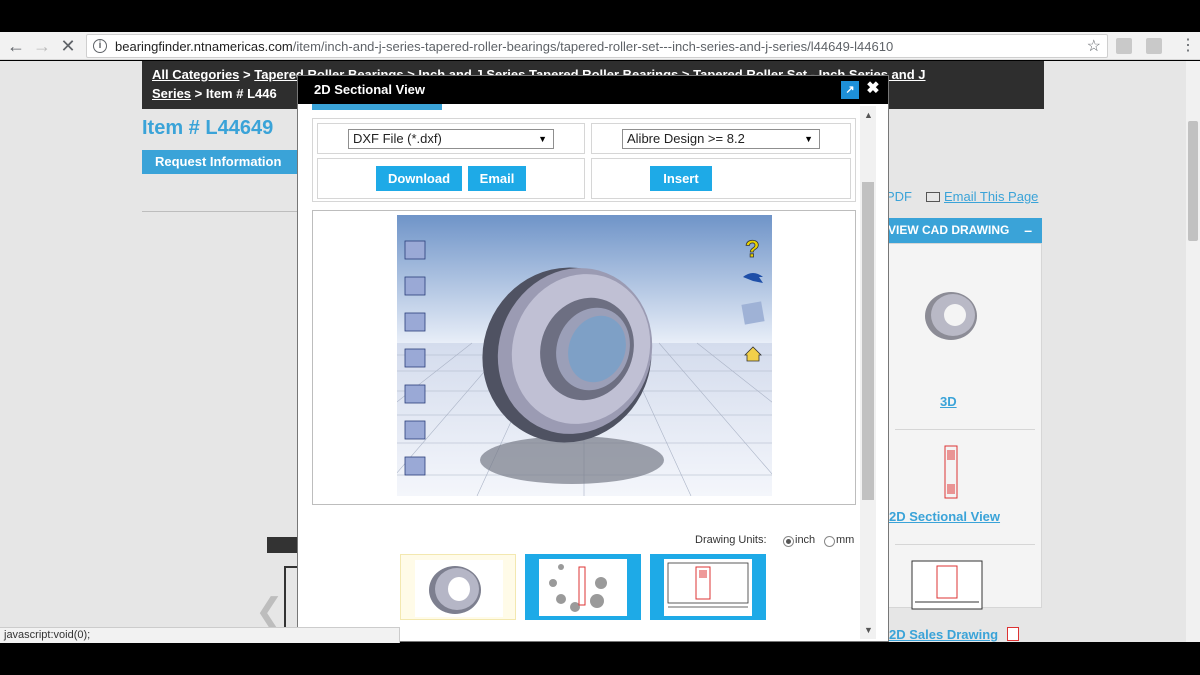 This screenshot has height=675, width=1200. Describe the element at coordinates (752, 250) in the screenshot. I see `help-icon: ?` at that location.